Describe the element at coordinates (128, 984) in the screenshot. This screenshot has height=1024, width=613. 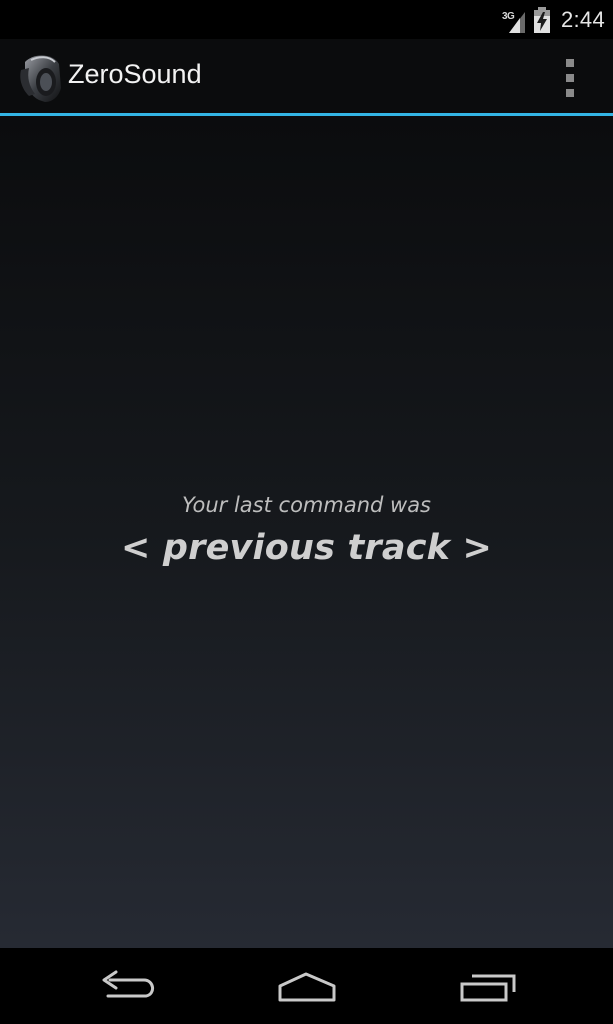
I see `back-icon` at that location.